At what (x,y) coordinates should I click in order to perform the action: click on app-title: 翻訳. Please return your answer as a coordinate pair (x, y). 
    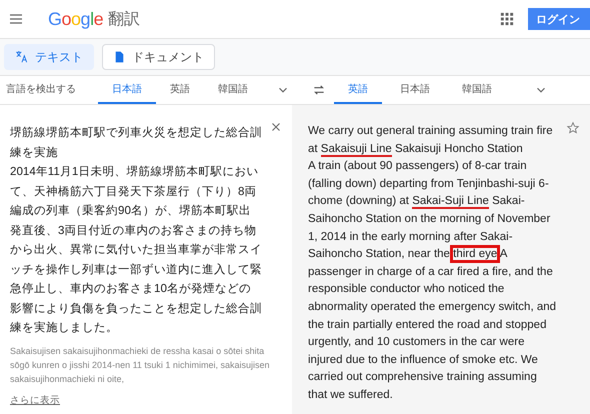
    Looking at the image, I should click on (124, 20).